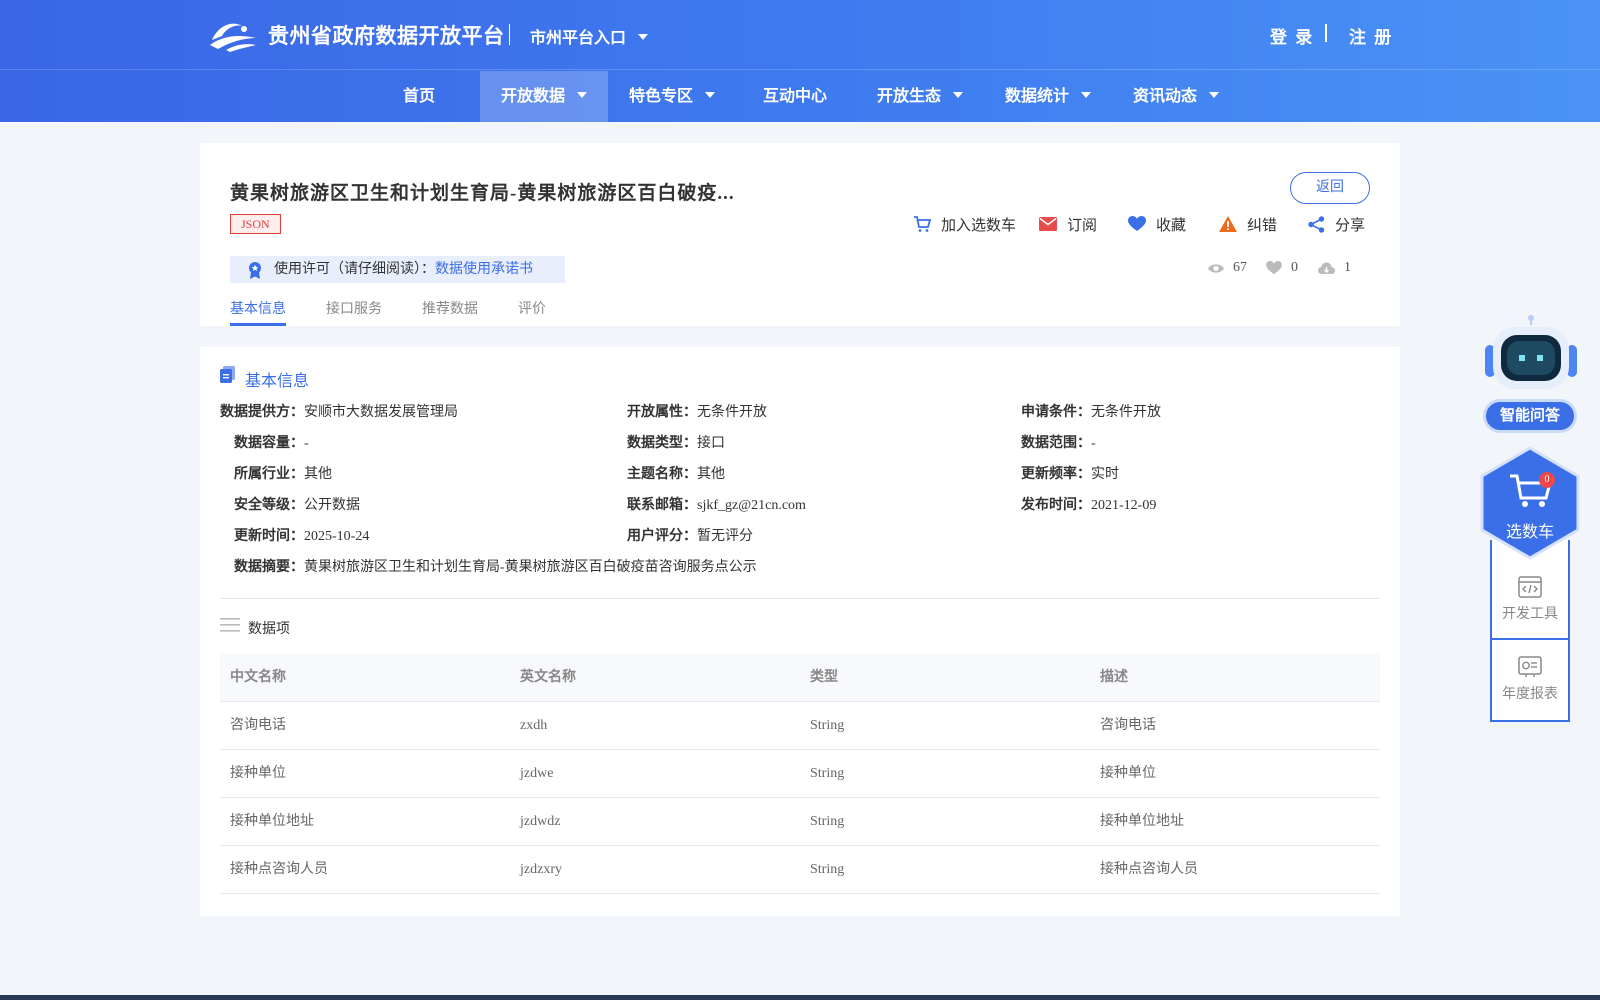 Image resolution: width=1600 pixels, height=1000 pixels. I want to click on field-label: 数据范围：, so click(1056, 443).